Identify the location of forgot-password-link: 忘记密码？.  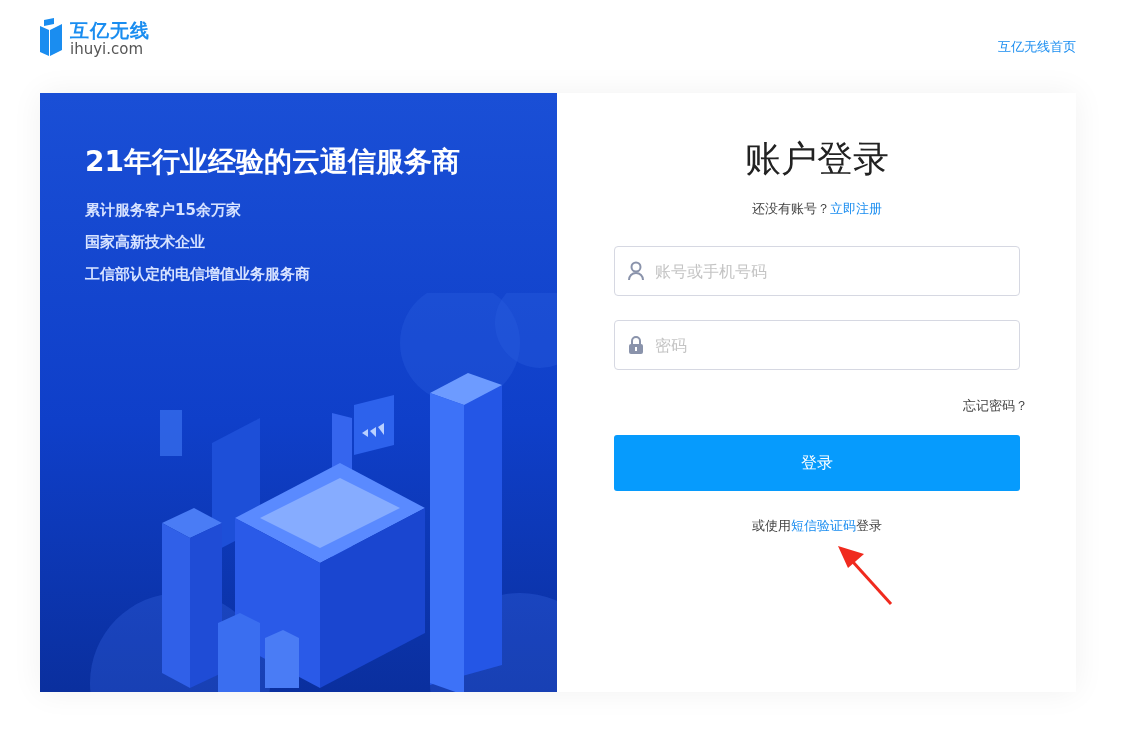
(995, 406).